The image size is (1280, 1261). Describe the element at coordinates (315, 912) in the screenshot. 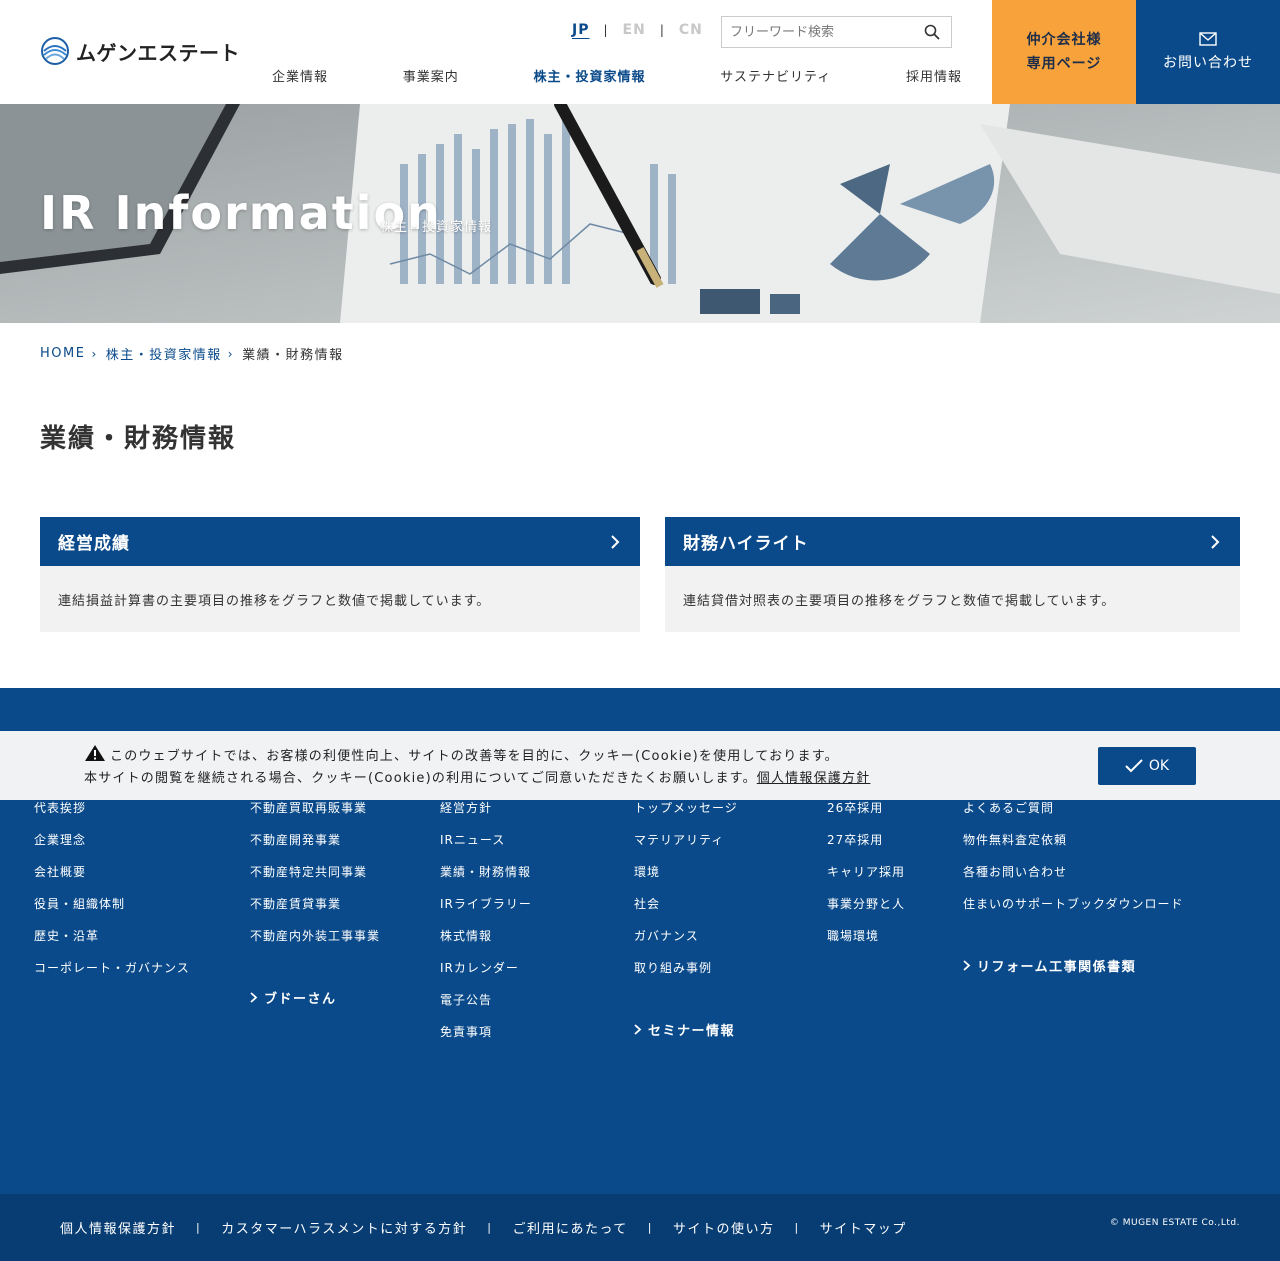

I see `footer-link: 不動産賃貸事業` at that location.